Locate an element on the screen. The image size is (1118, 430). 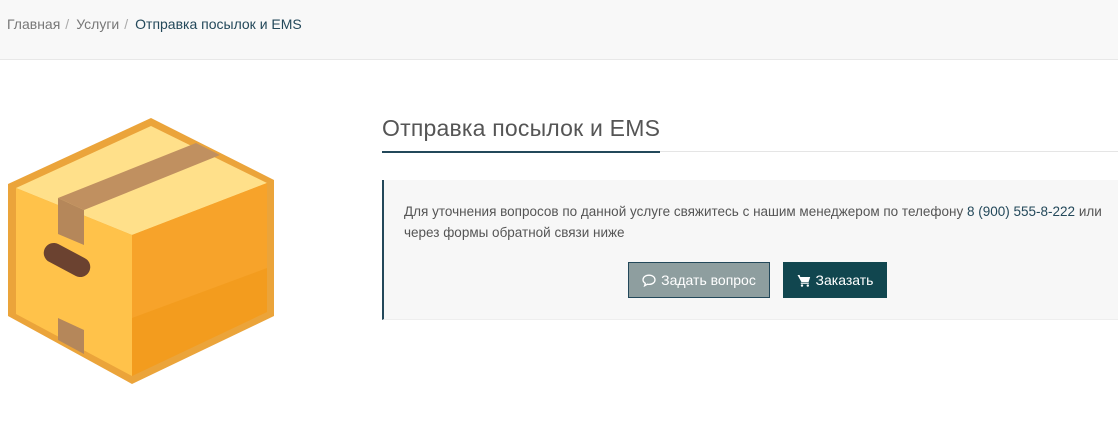
breadcrumb-current: Отправка посылок и EMS is located at coordinates (218, 24).